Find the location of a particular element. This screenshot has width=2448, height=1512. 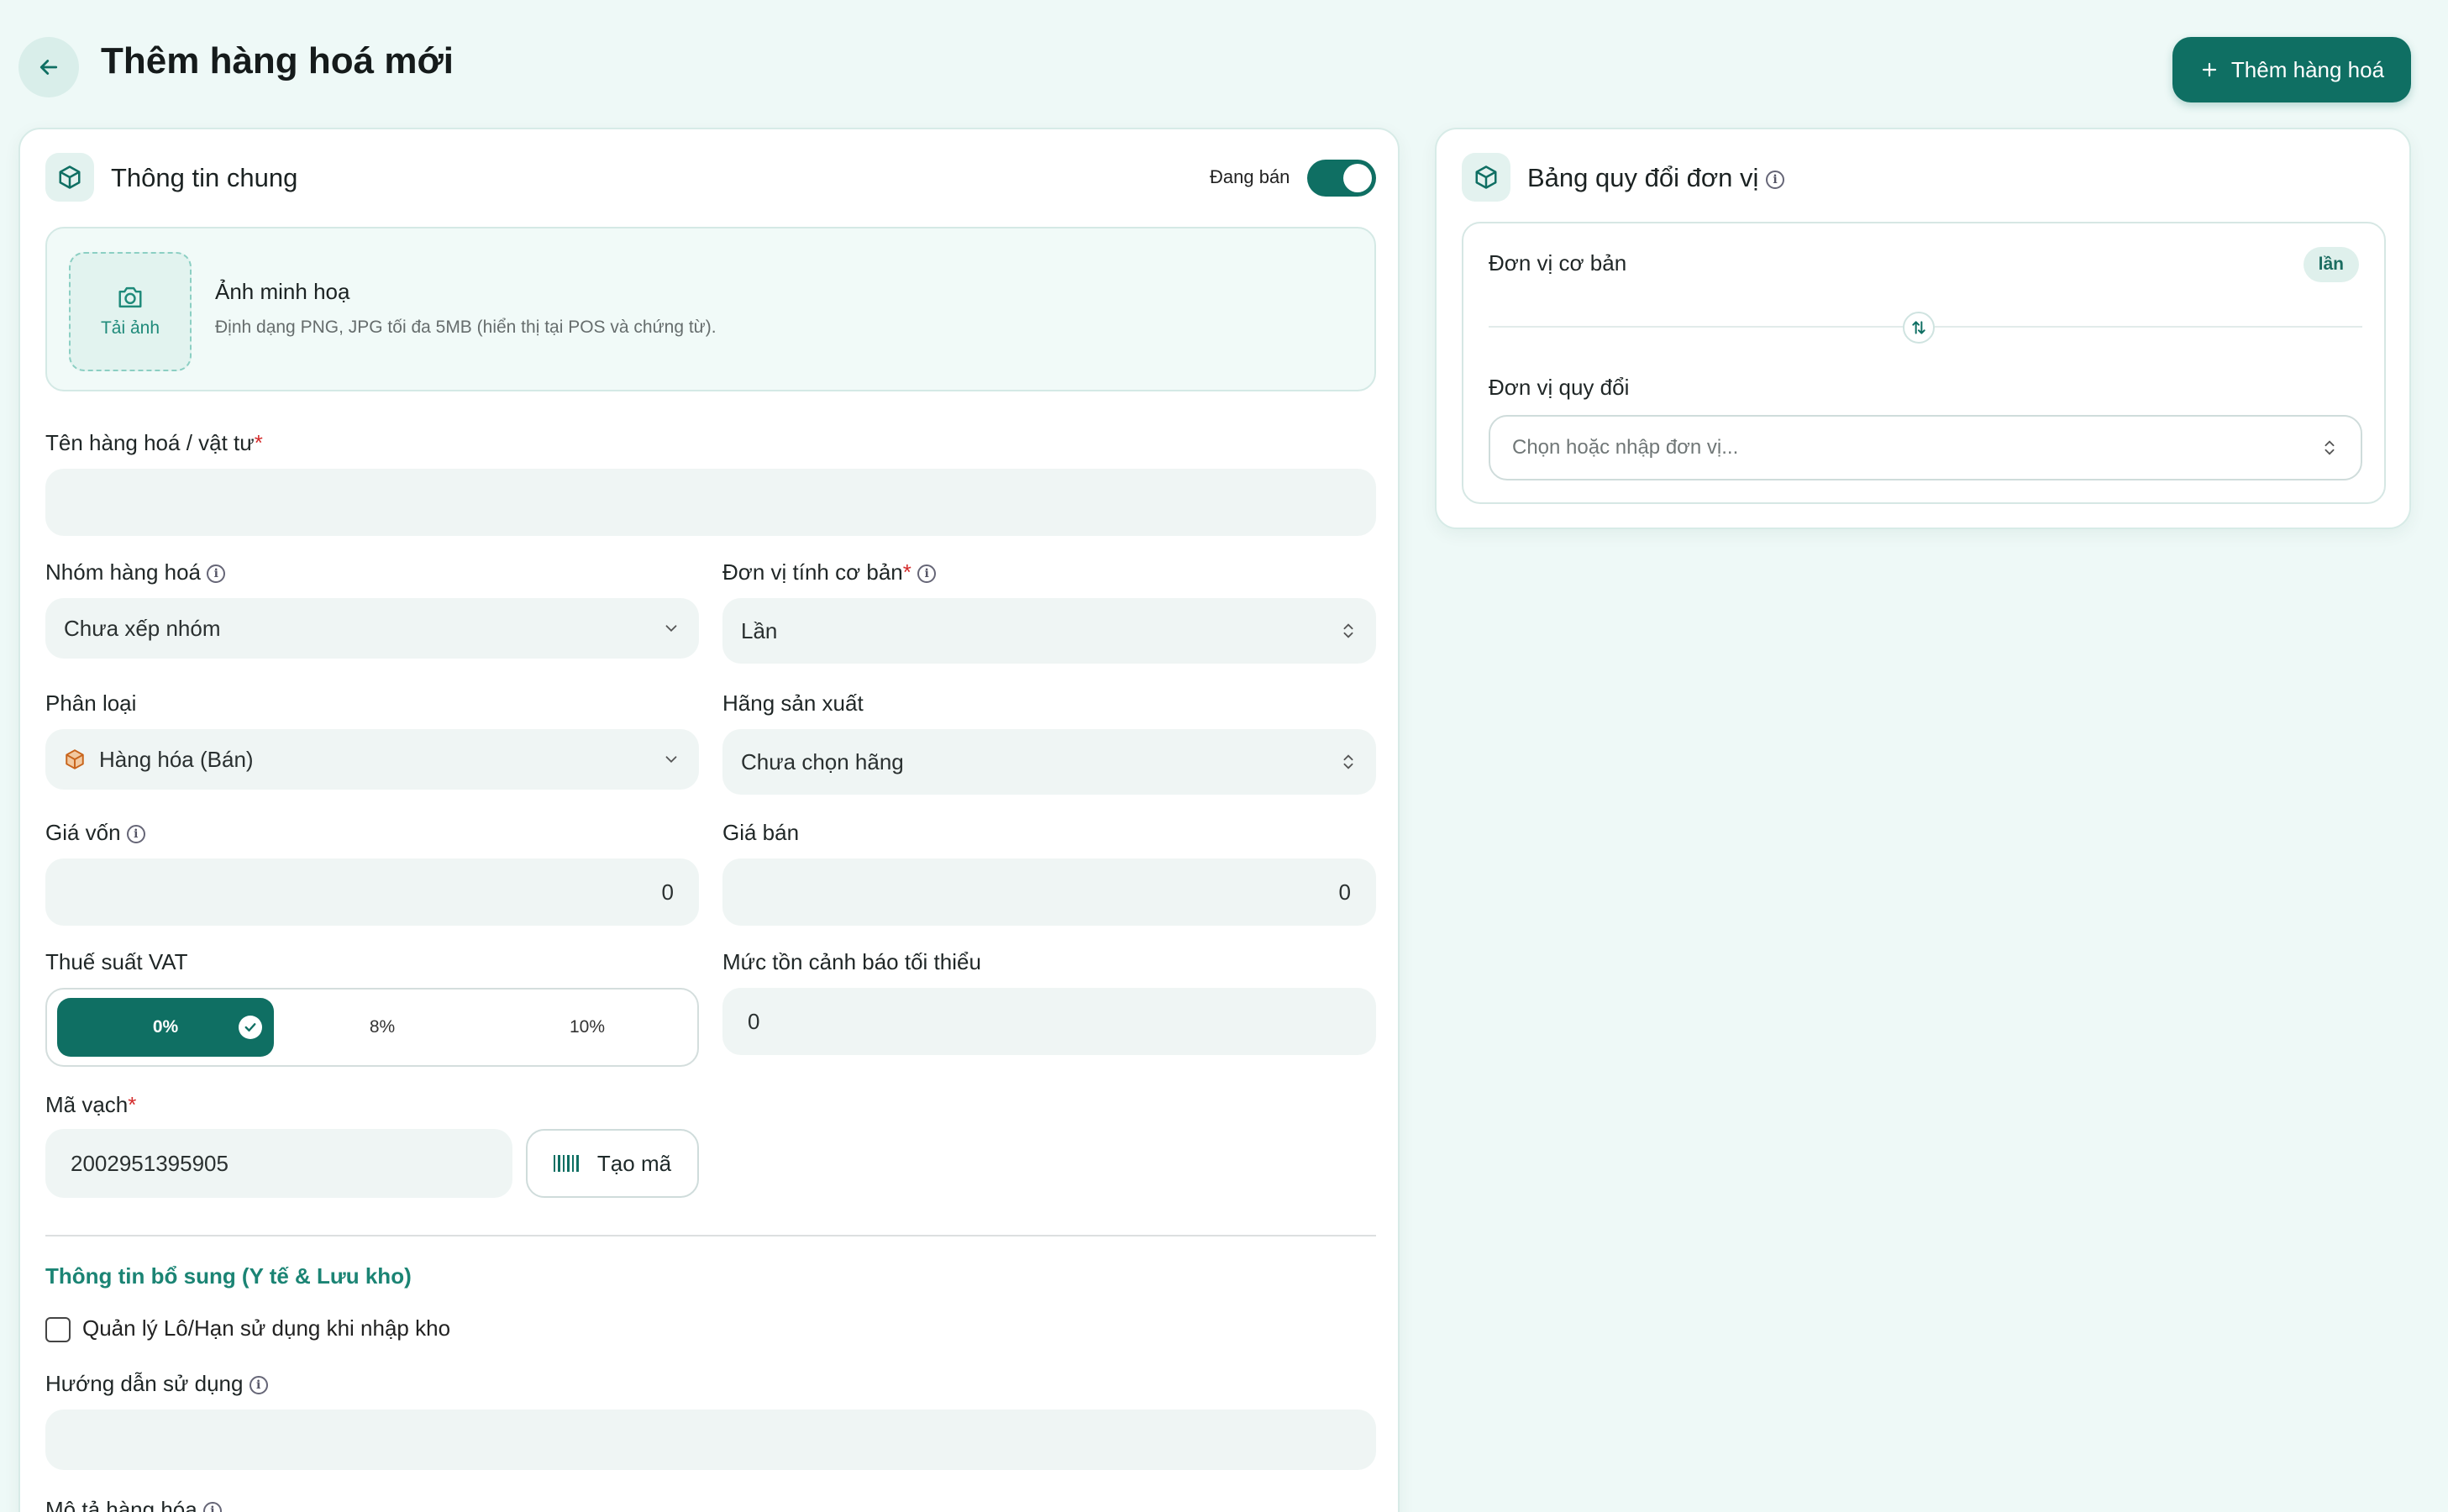

base-unit-title: Đơn vị cơ bản is located at coordinates (1558, 263).